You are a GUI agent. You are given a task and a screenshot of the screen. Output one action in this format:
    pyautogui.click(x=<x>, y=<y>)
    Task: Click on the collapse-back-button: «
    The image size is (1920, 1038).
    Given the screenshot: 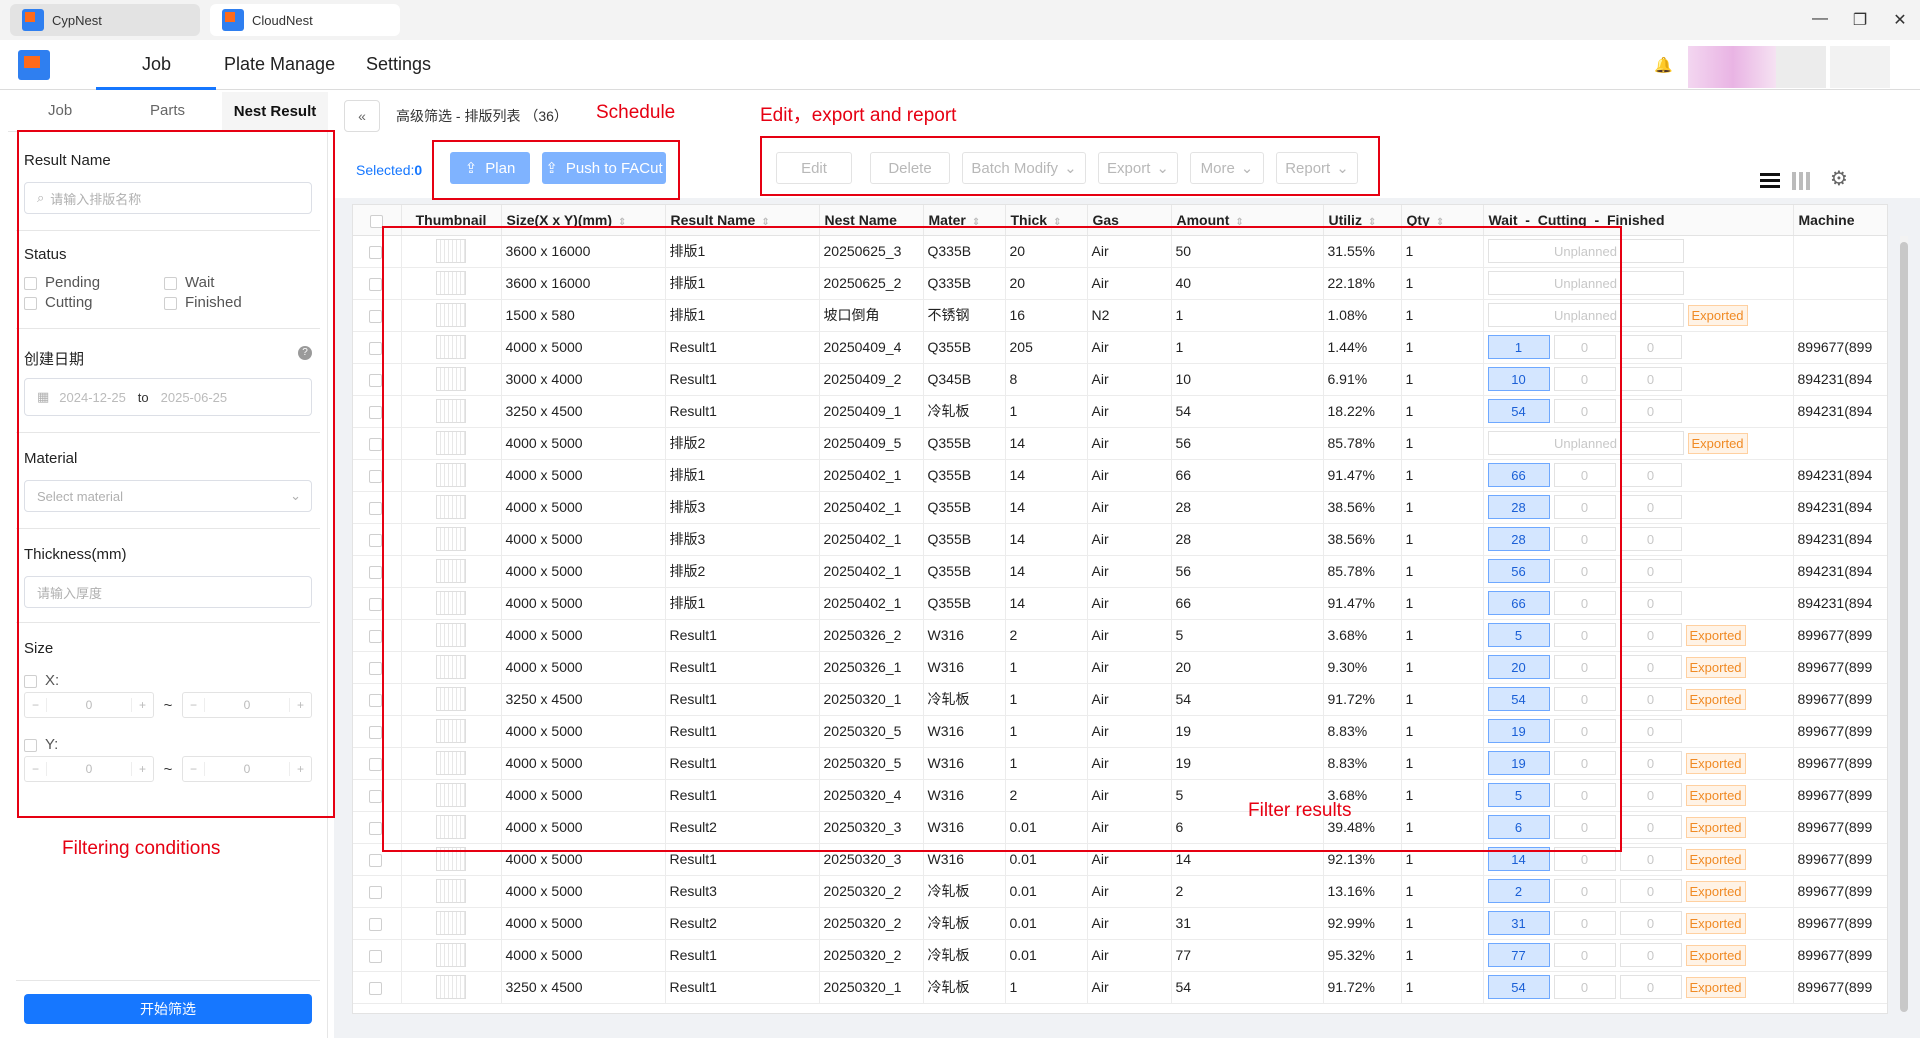 What is the action you would take?
    pyautogui.click(x=362, y=116)
    